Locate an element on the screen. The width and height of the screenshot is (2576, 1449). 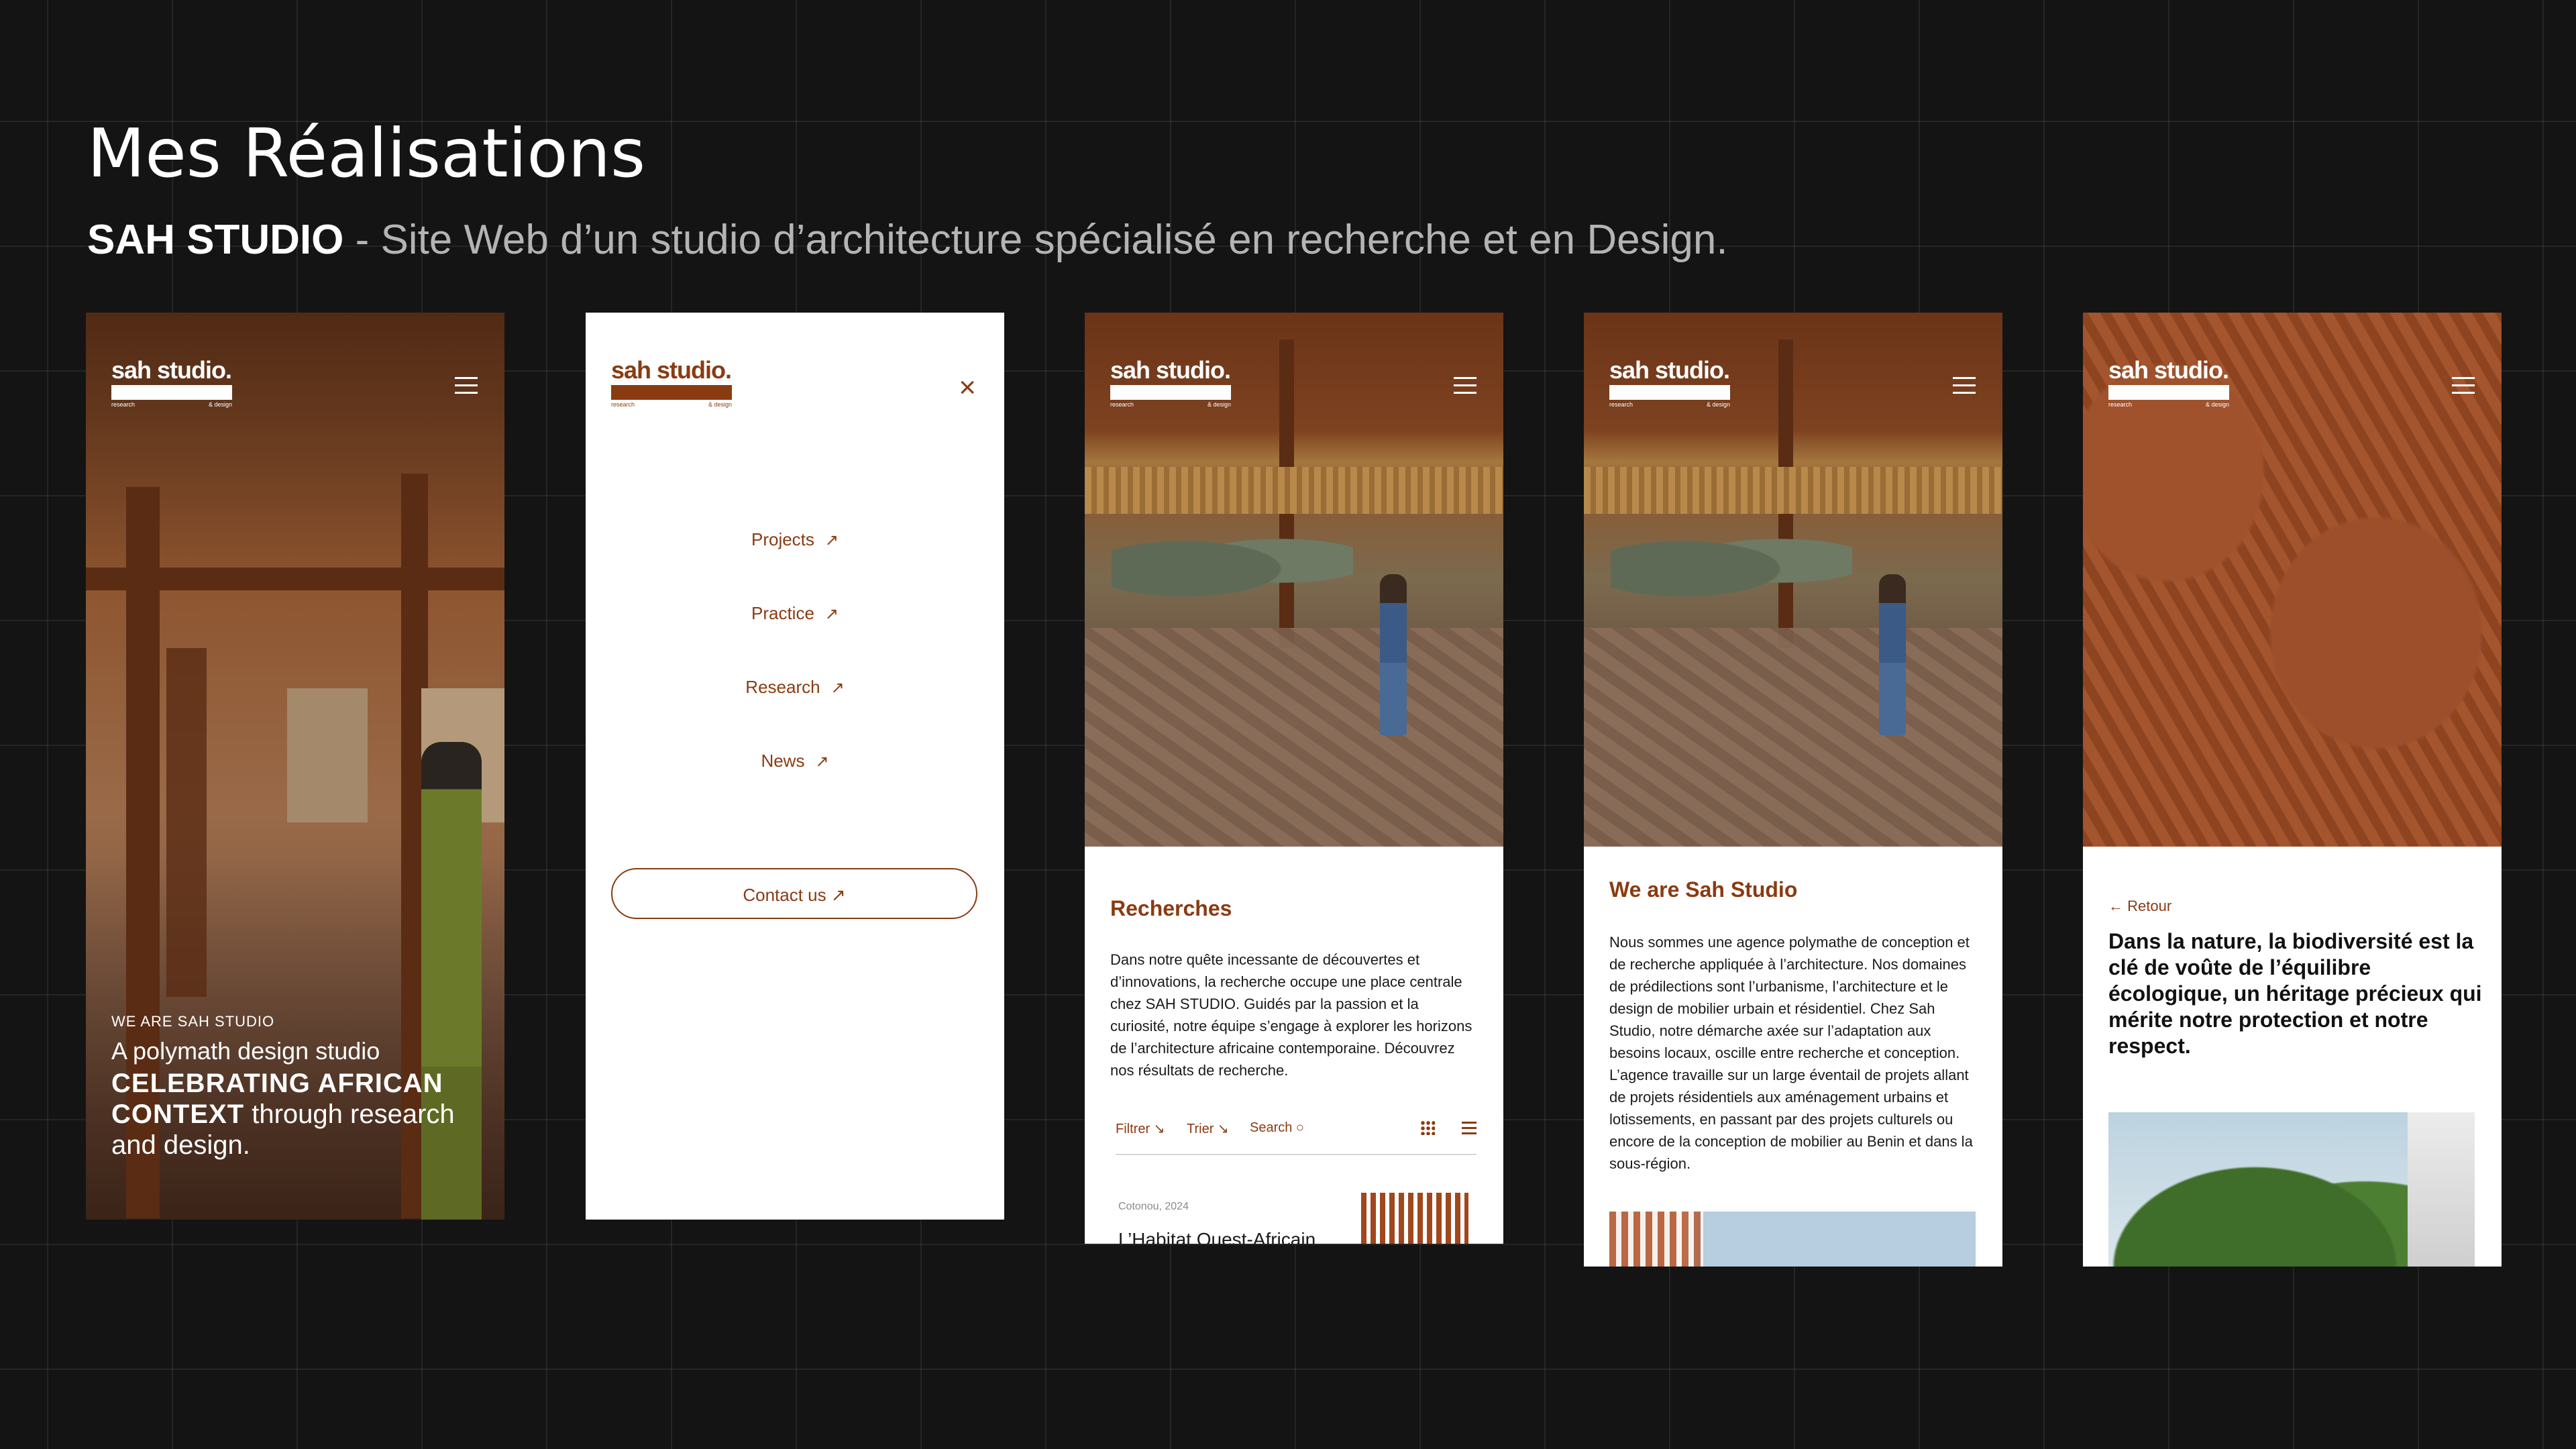
nav-item-news: News ↗ is located at coordinates (795, 784).